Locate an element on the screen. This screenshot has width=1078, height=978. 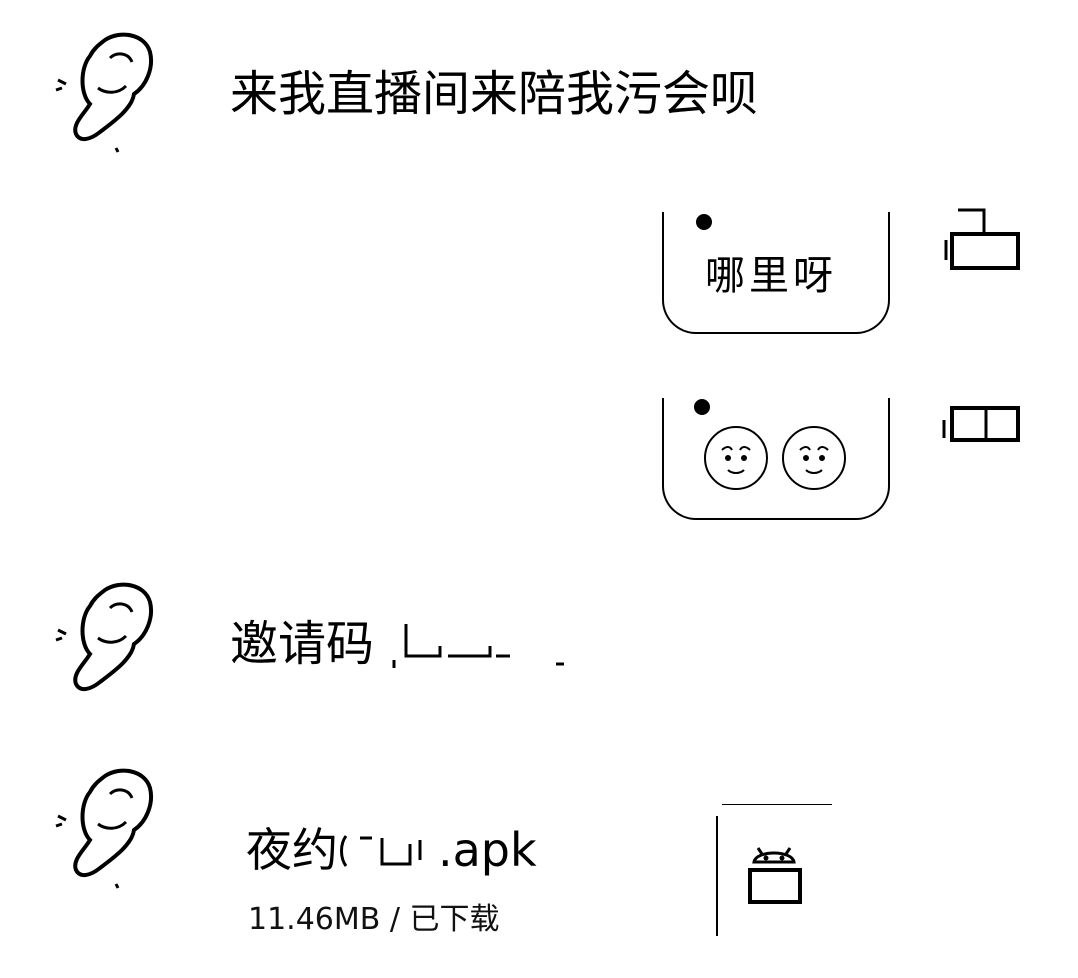
redacted-file-name is located at coordinates (388, 850).